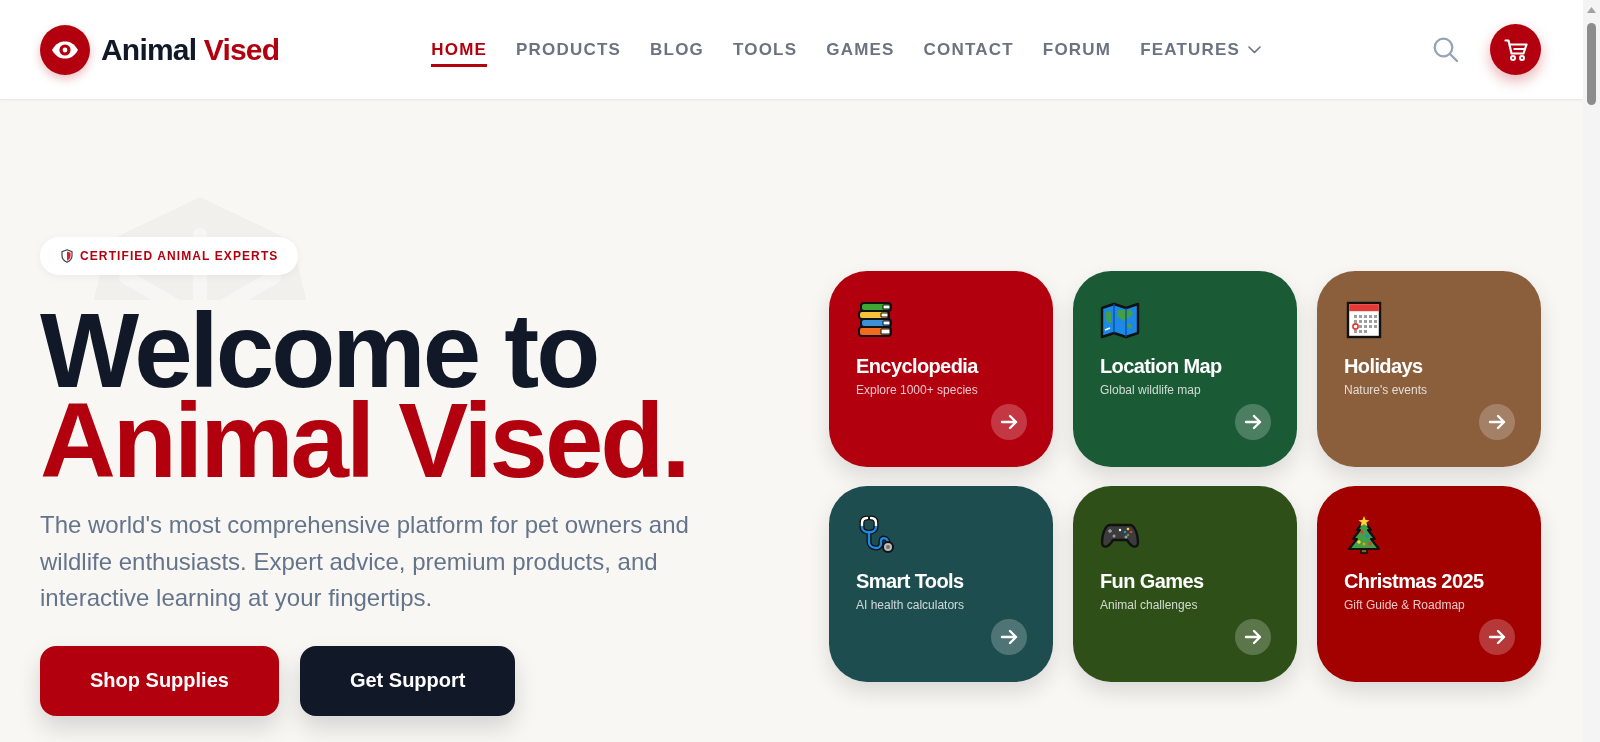 The height and width of the screenshot is (742, 1600). I want to click on card-subtitle: Gift Guide & Roadmap, so click(1404, 605).